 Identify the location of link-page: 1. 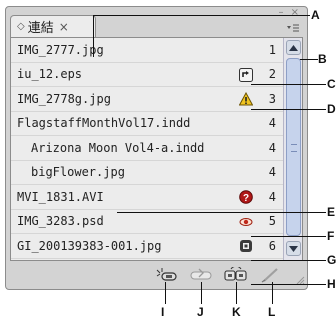
(270, 50).